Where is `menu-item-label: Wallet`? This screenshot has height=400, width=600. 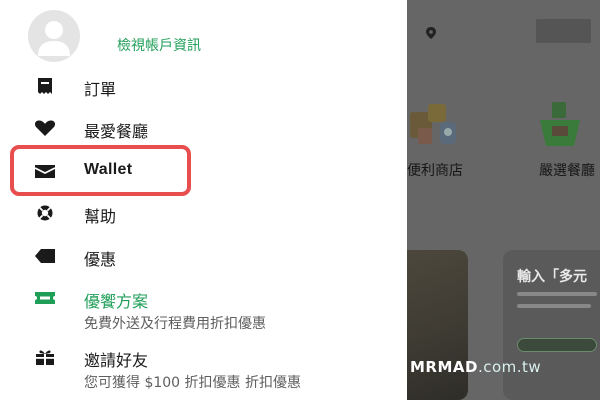
menu-item-label: Wallet is located at coordinates (108, 169).